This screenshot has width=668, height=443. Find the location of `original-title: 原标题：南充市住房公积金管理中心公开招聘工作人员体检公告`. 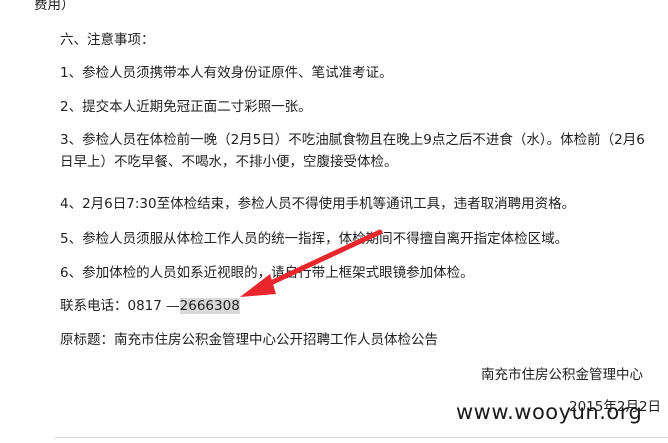

original-title: 原标题：南充市住房公积金管理中心公开招聘工作人员体检公告 is located at coordinates (249, 340).